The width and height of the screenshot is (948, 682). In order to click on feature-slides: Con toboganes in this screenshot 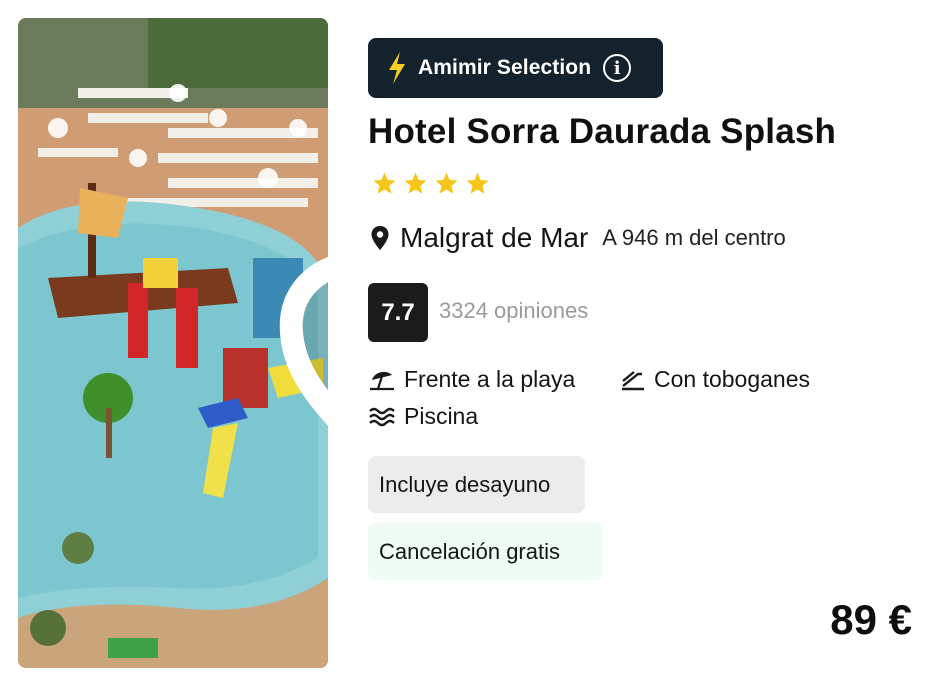, I will do `click(715, 379)`.